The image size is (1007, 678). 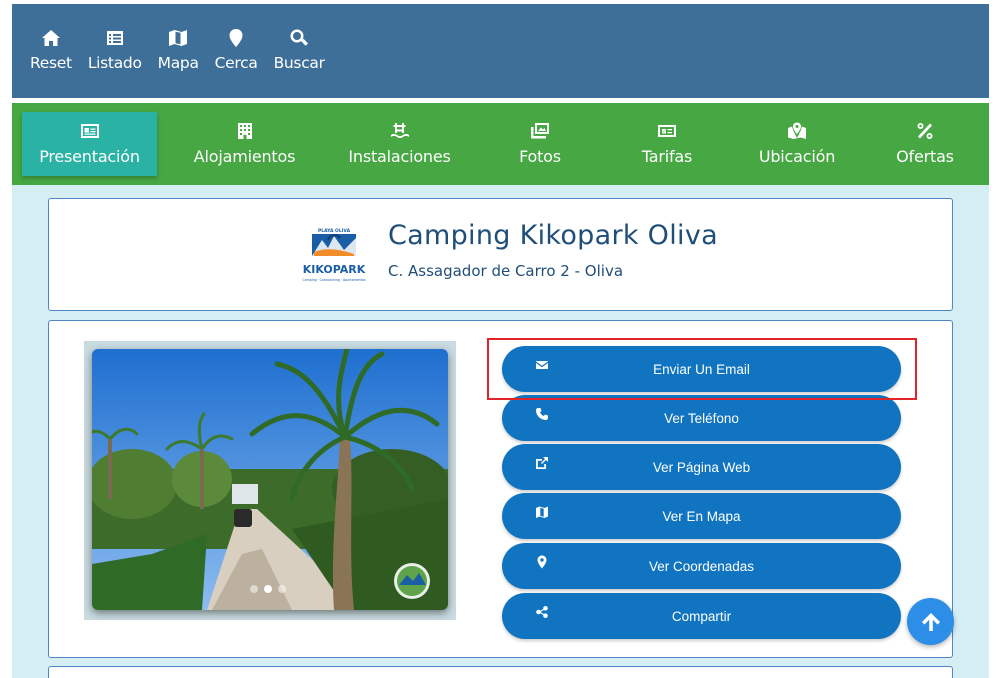 I want to click on map-marker-icon, so click(x=797, y=130).